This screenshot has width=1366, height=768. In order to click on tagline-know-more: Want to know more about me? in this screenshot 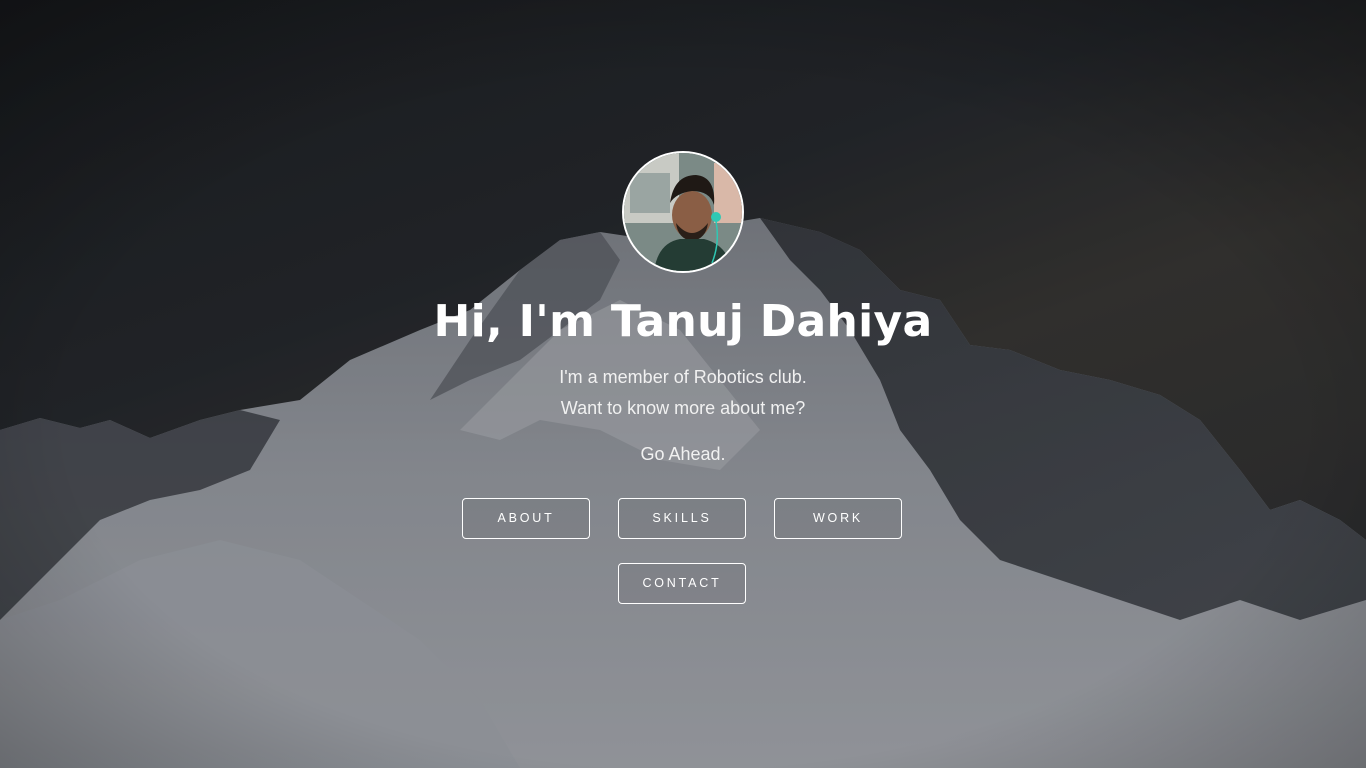, I will do `click(683, 408)`.